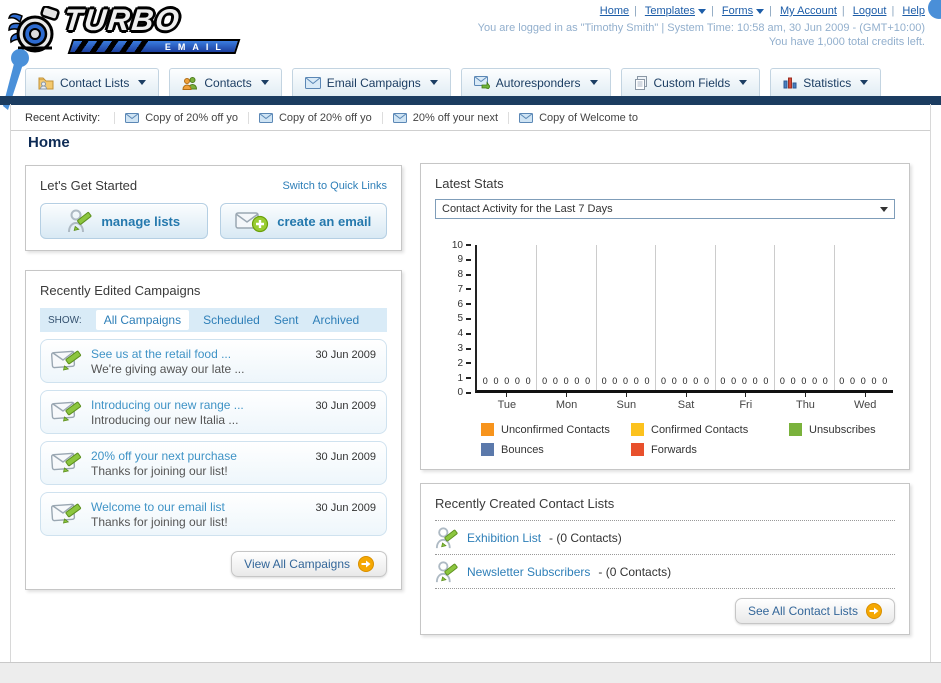 The height and width of the screenshot is (683, 941). I want to click on logo-title: TURBO, so click(122, 20).